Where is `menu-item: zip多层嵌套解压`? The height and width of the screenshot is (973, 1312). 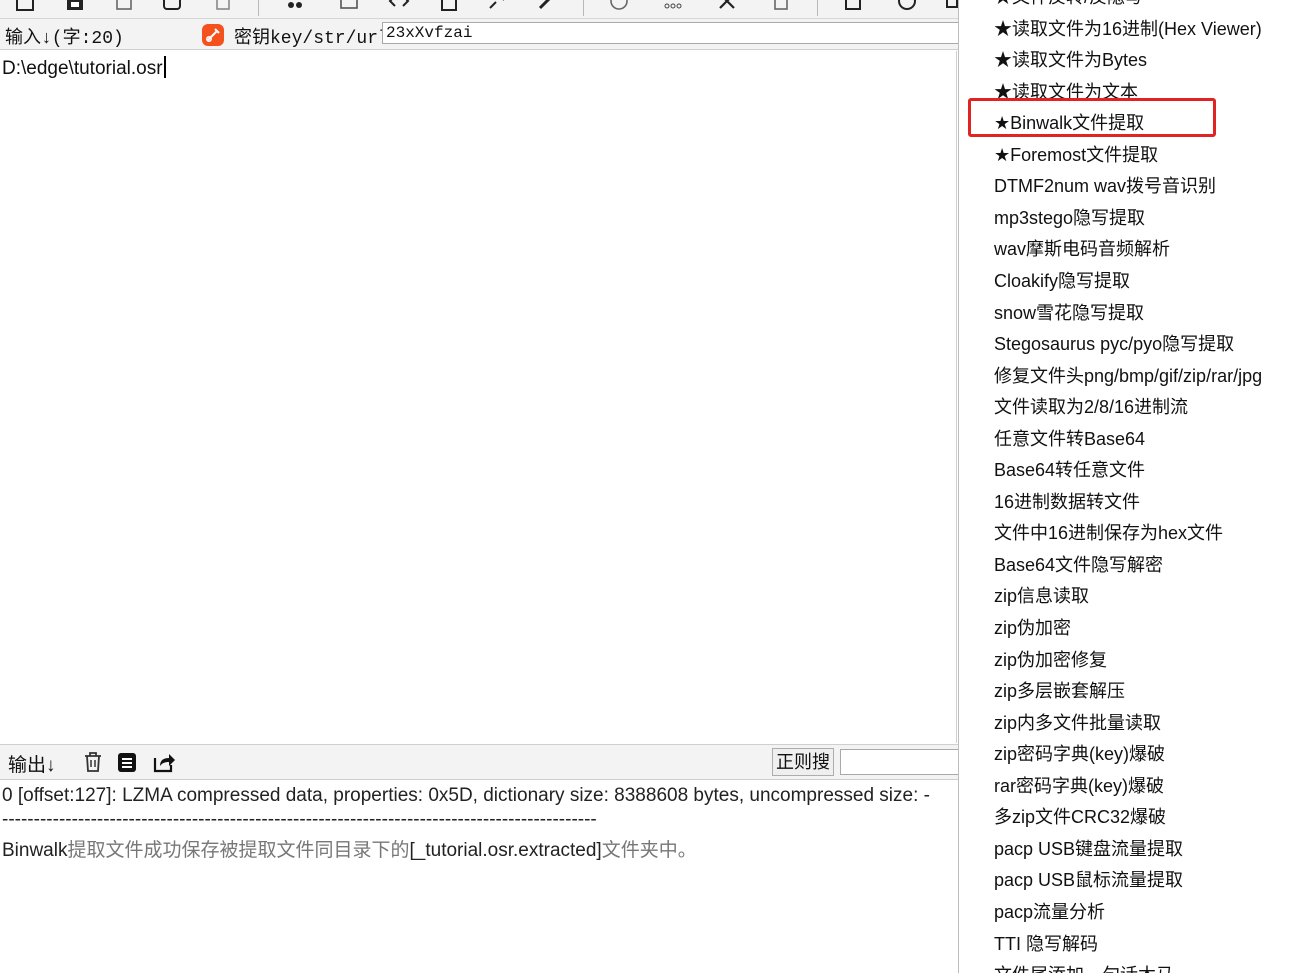
menu-item: zip多层嵌套解压 is located at coordinates (1059, 691).